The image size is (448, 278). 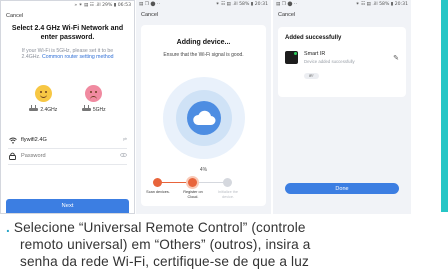 I want to click on wifi-network-field: flywifi2.4G ⇌, so click(x=67, y=141).